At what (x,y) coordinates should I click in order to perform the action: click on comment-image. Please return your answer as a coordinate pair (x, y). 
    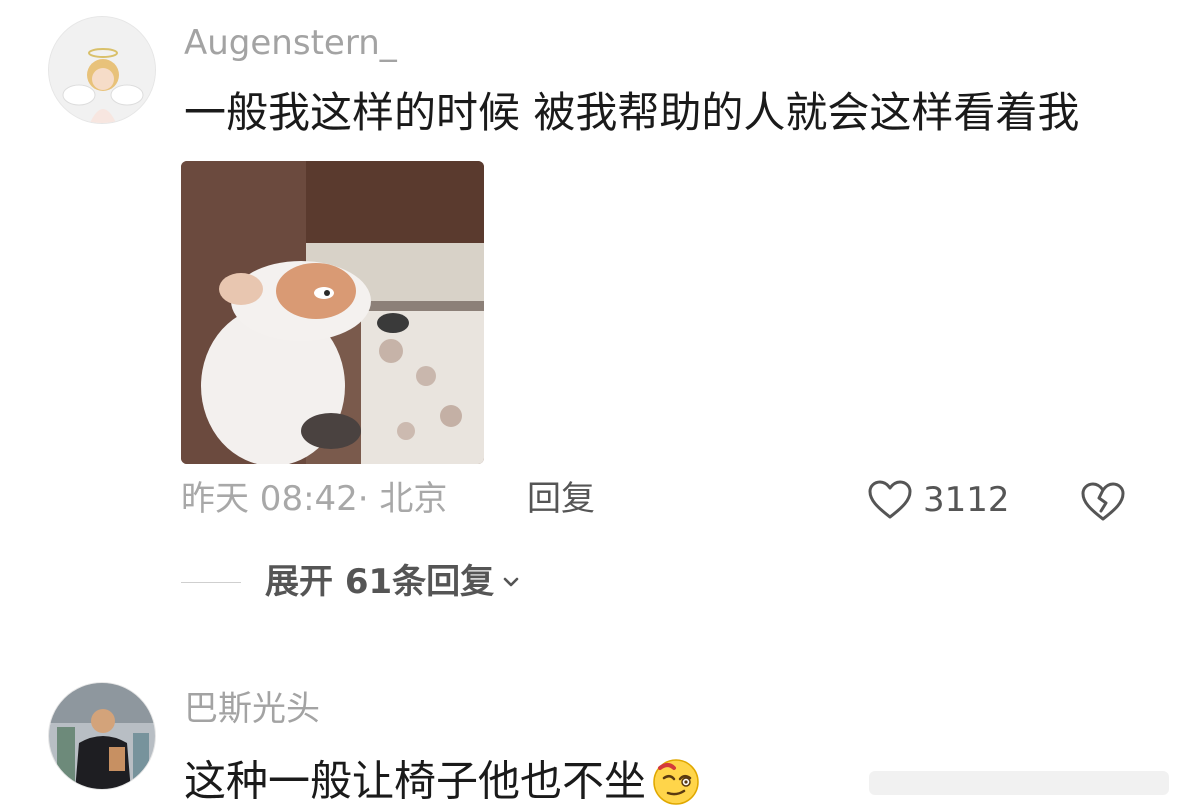
    Looking at the image, I should click on (332, 312).